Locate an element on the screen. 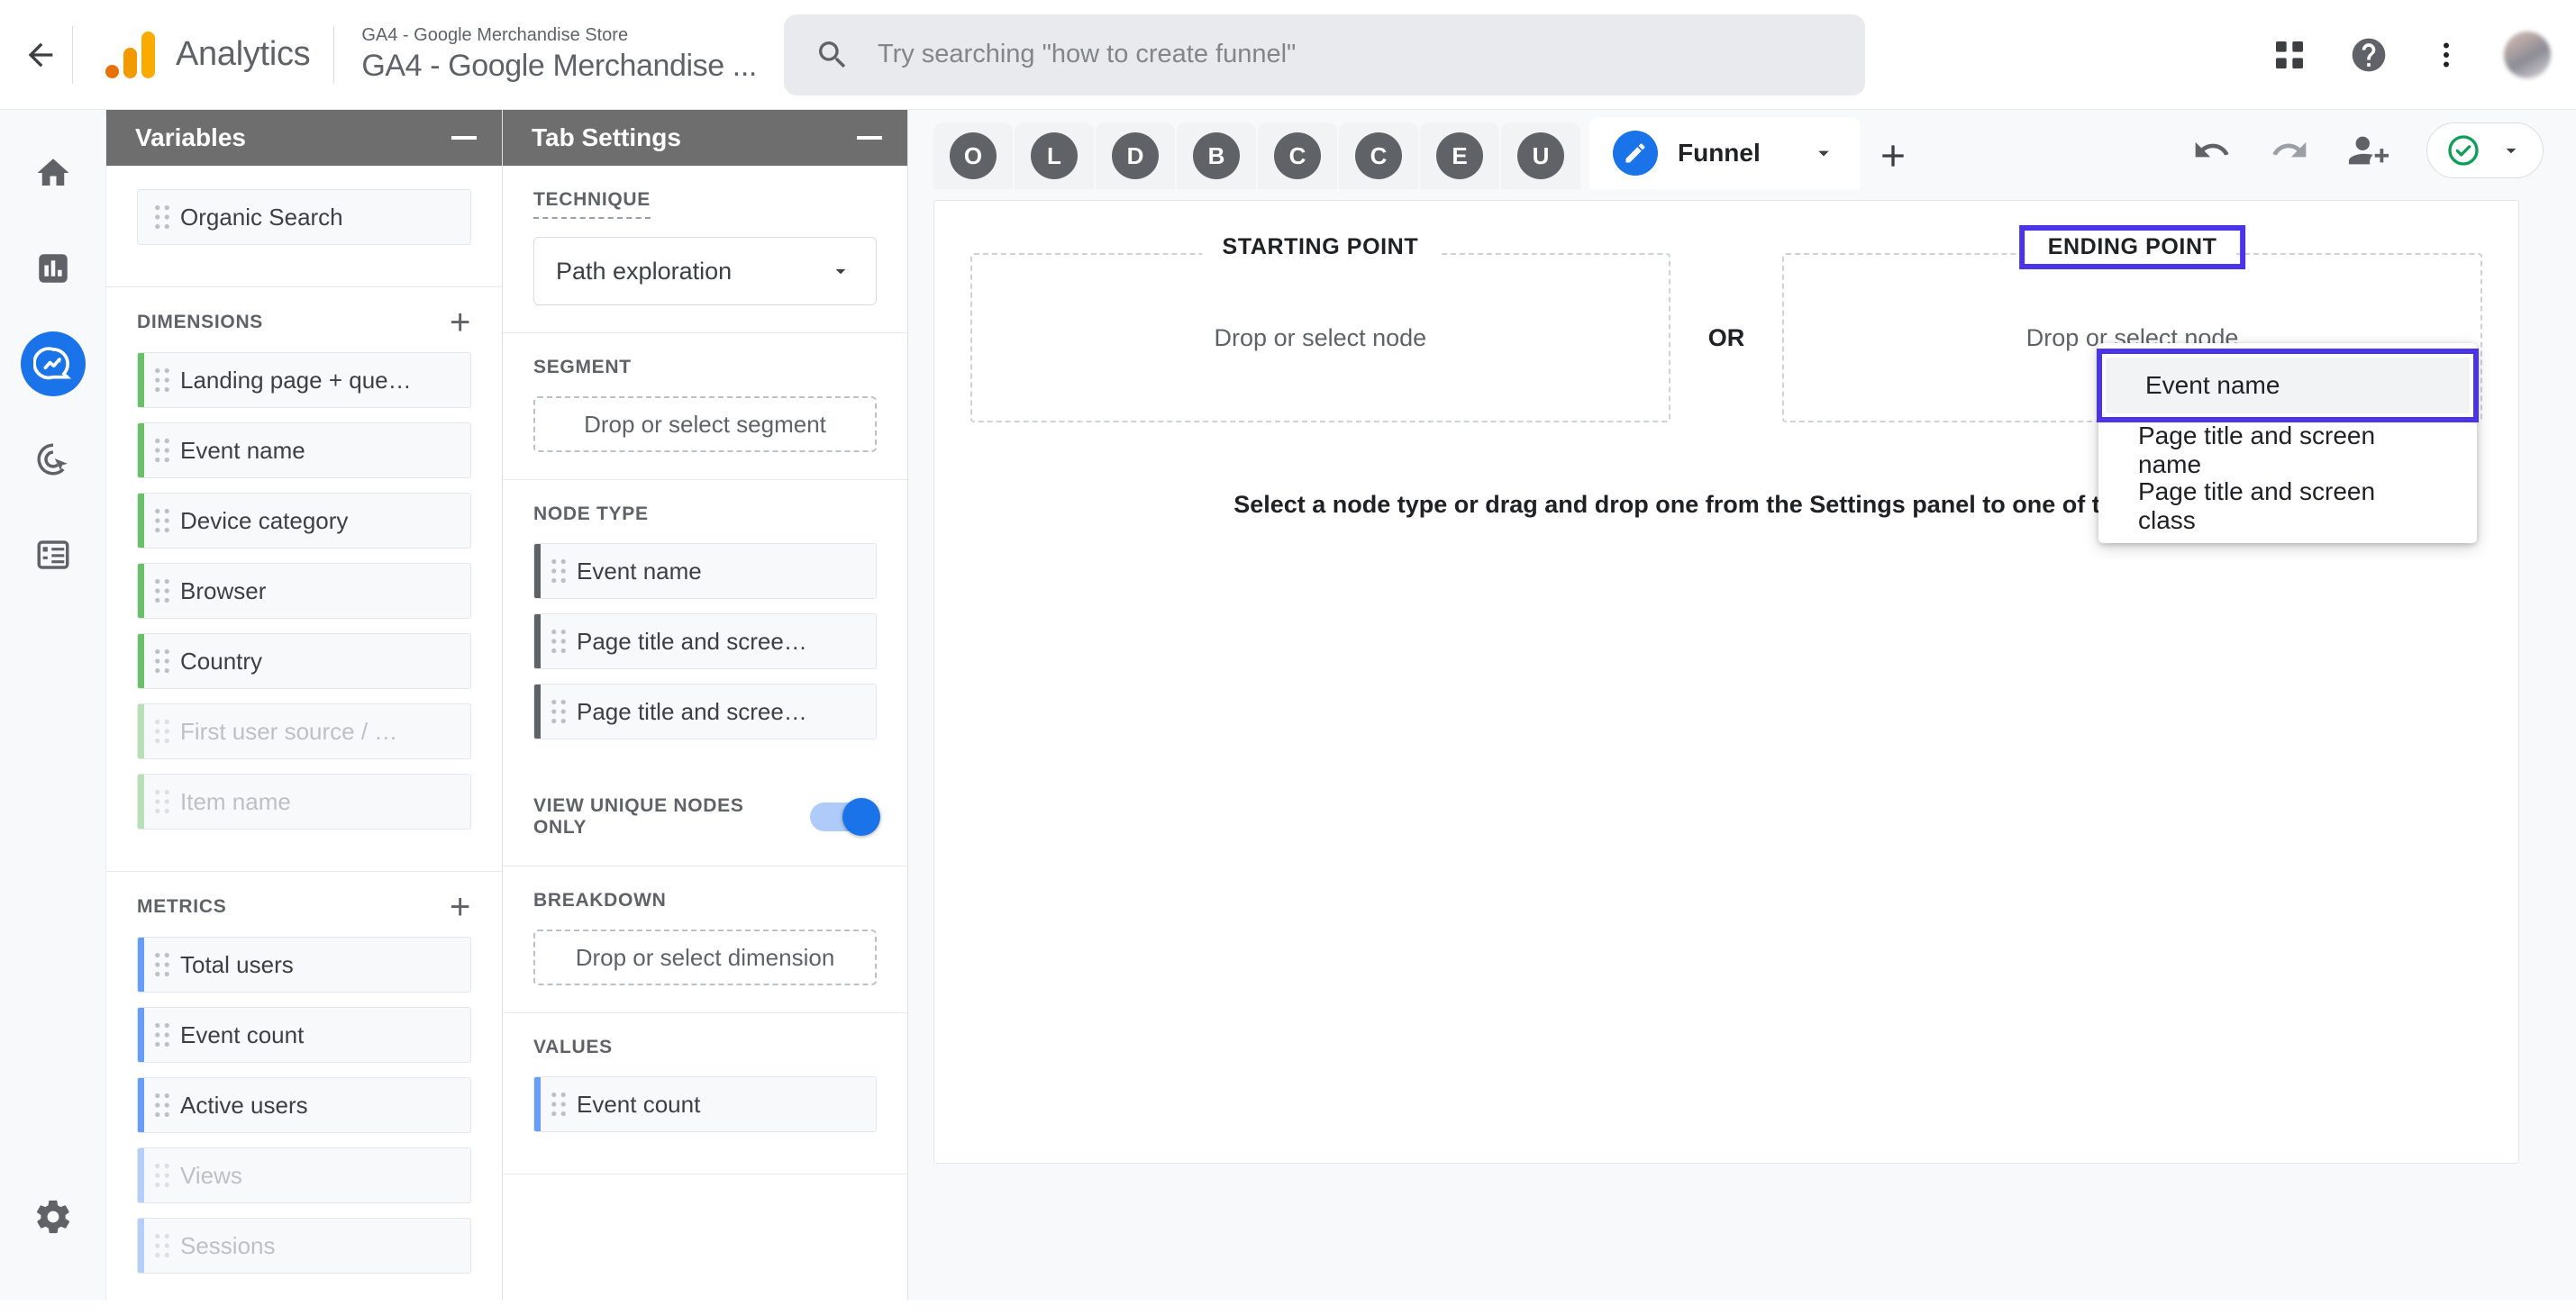  tab-avatar: O is located at coordinates (973, 155).